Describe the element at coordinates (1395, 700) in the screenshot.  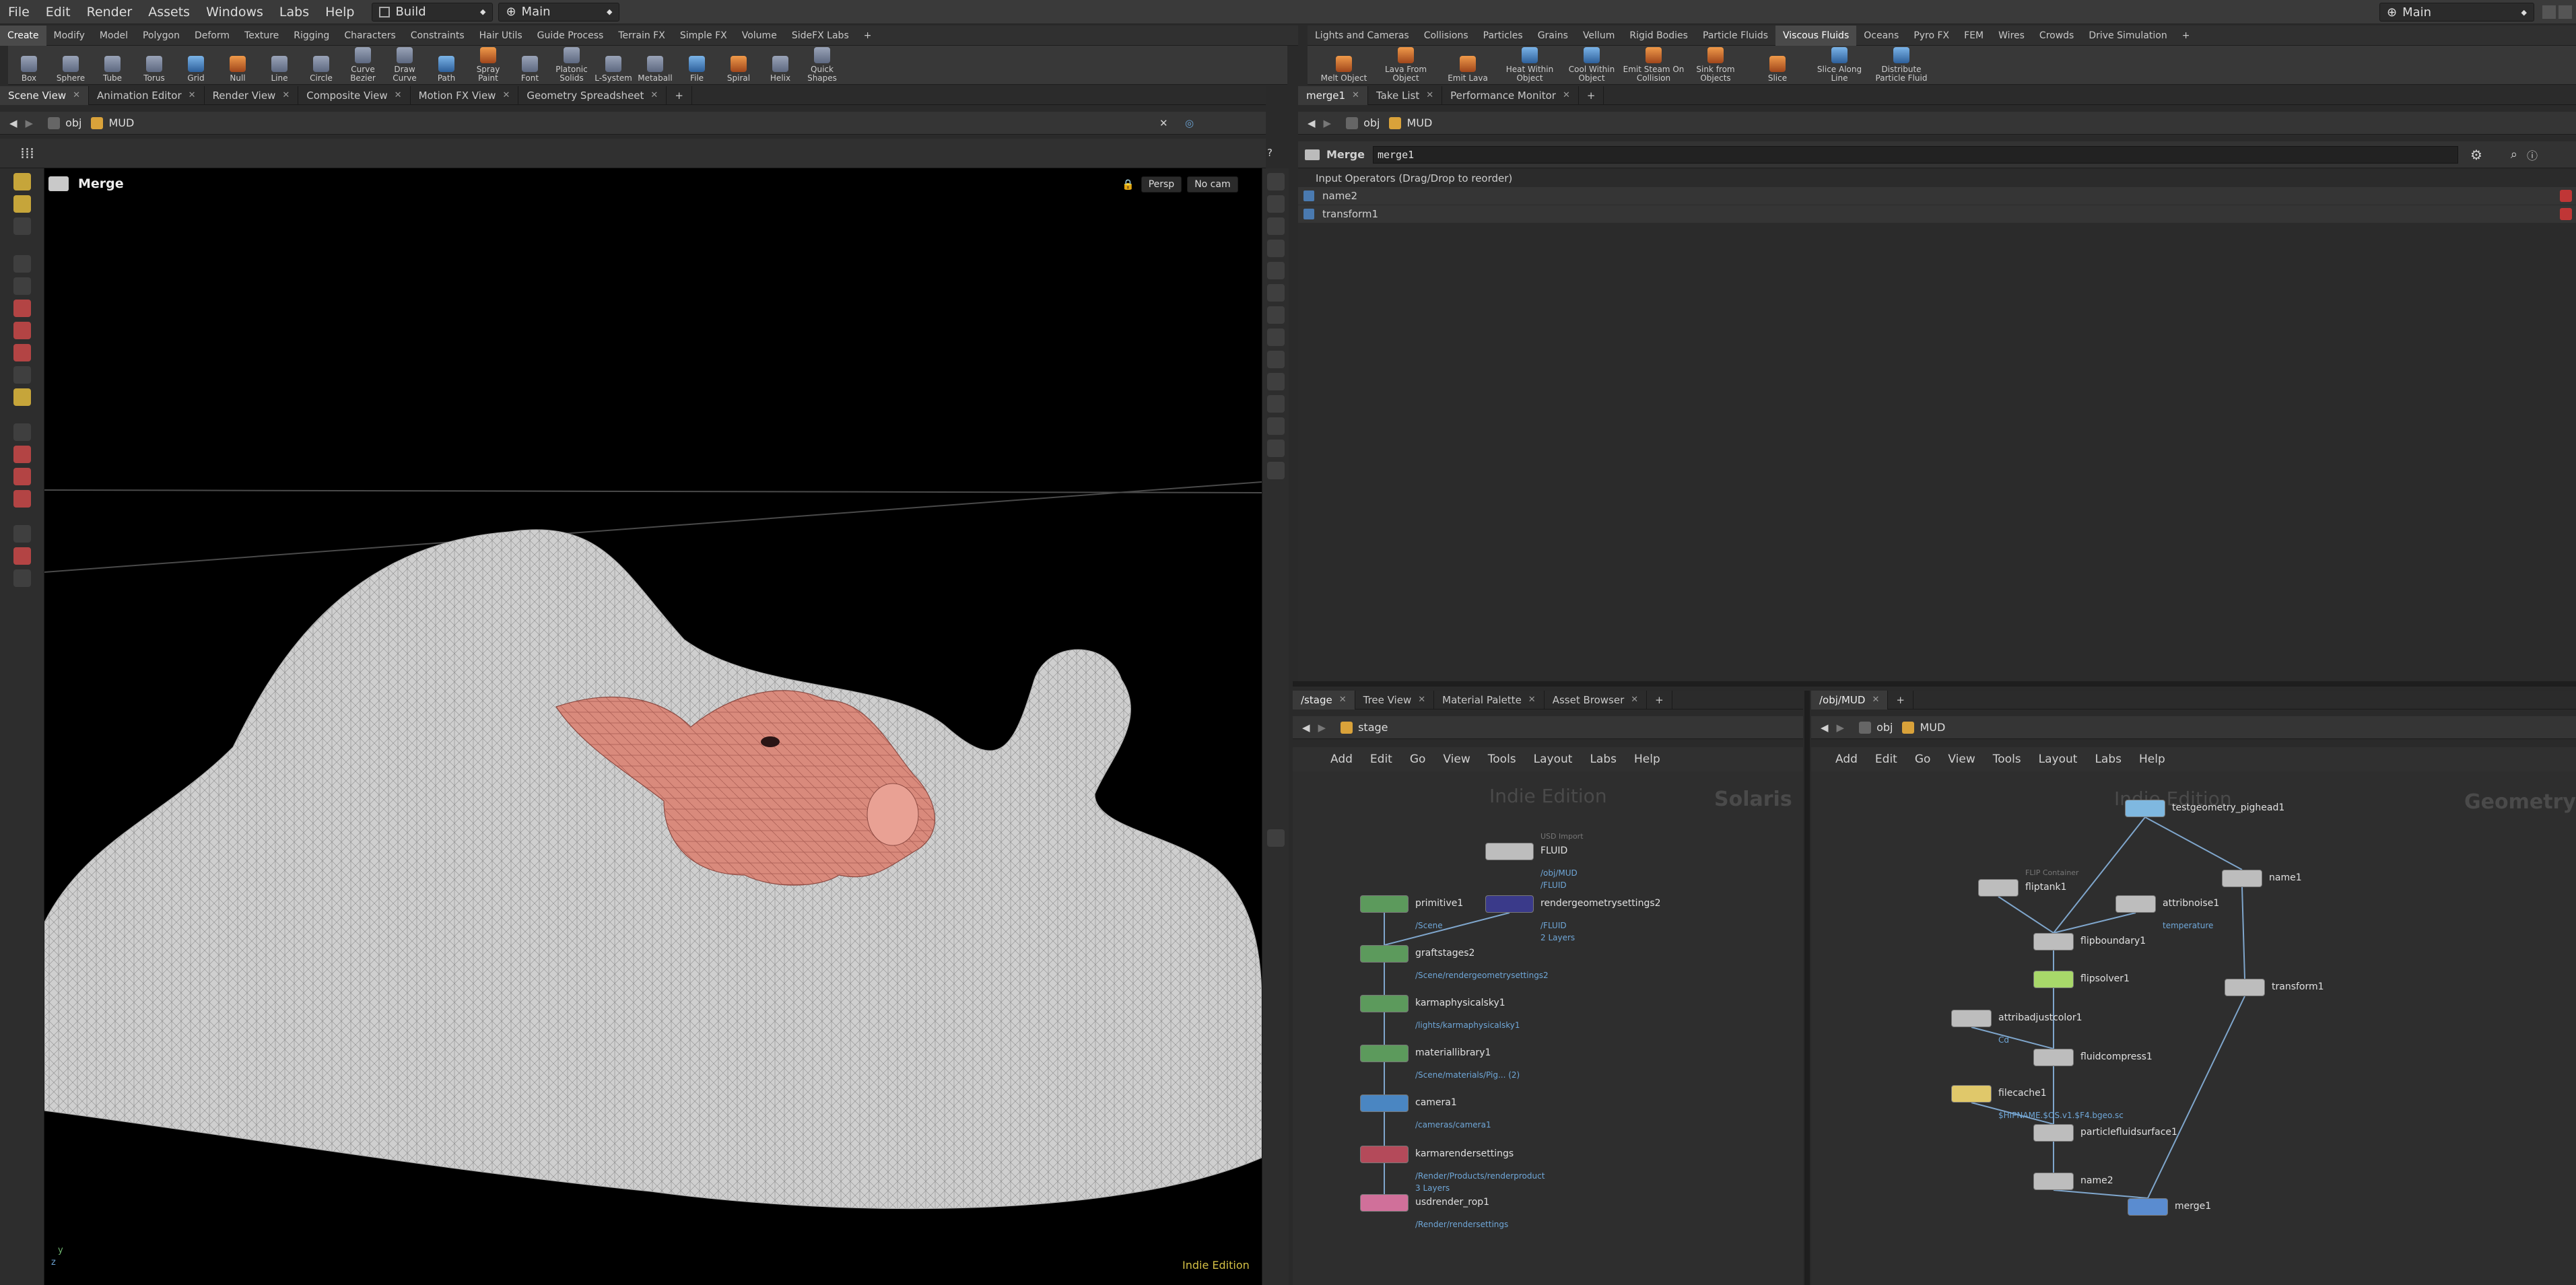
I see `tab-tree-view: Tree View ✕` at that location.